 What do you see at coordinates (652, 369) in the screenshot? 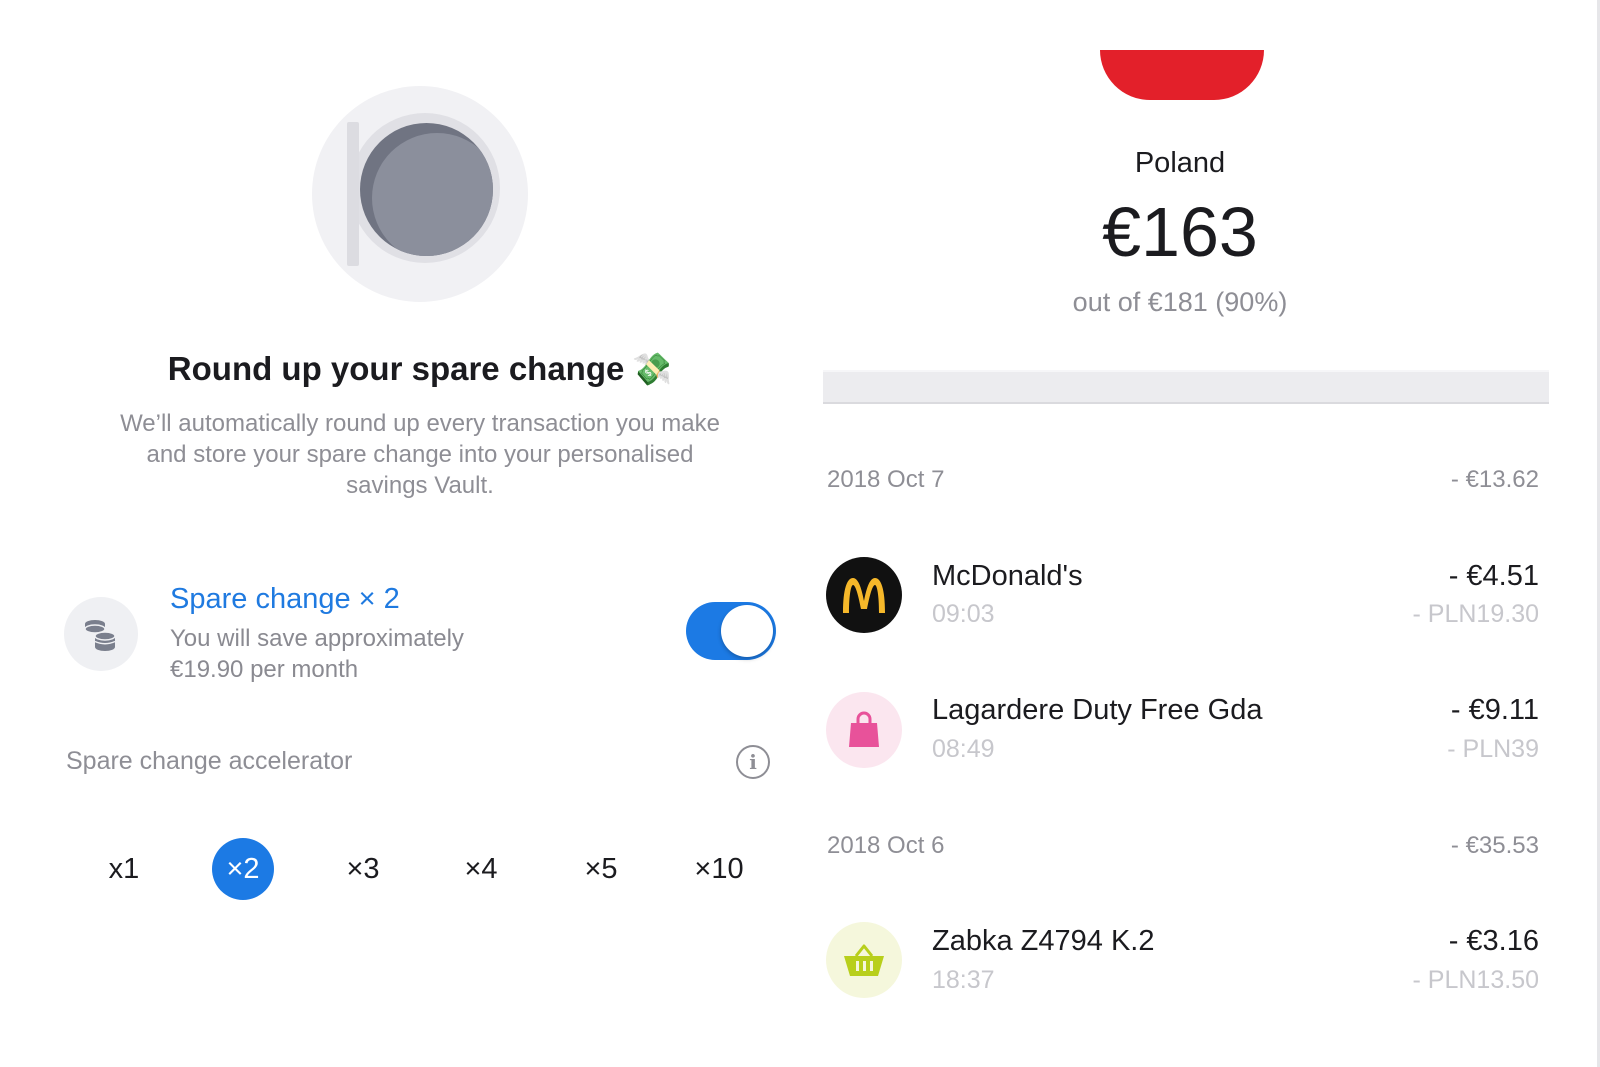
I see `money-wings-icon: 💸` at bounding box center [652, 369].